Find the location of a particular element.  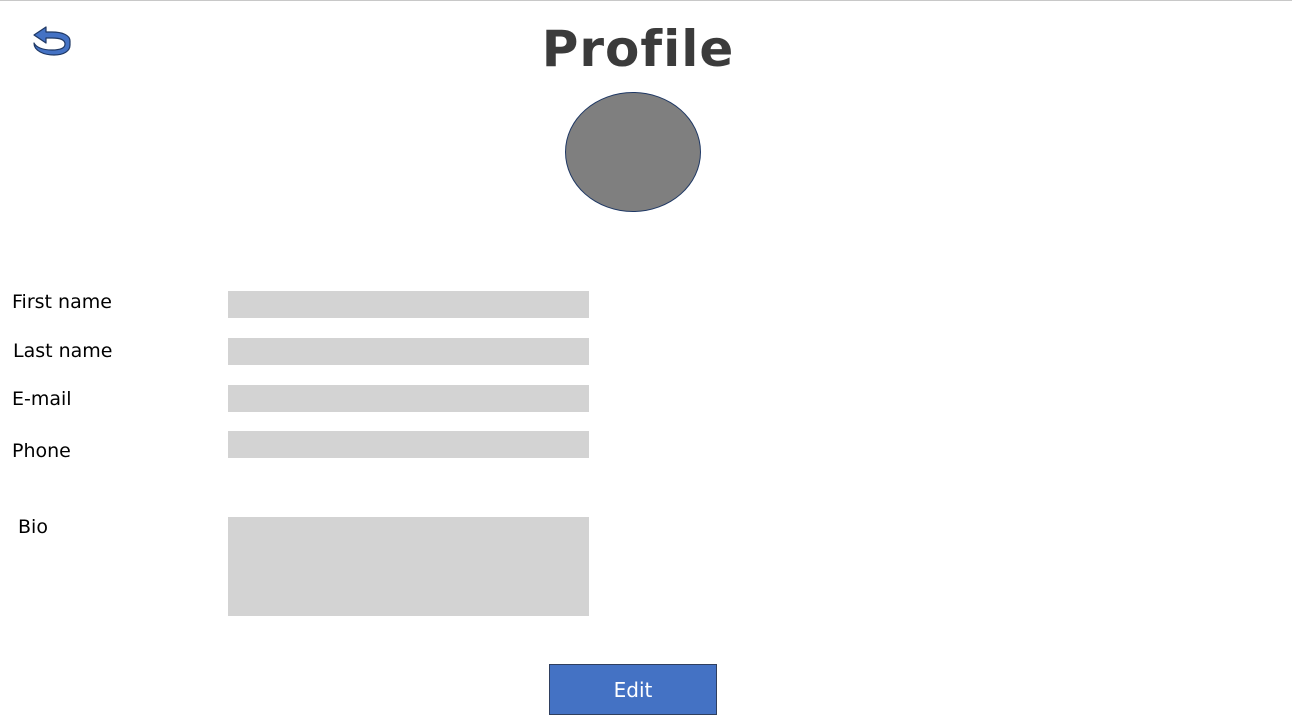

first-name-label: First name is located at coordinates (62, 302).